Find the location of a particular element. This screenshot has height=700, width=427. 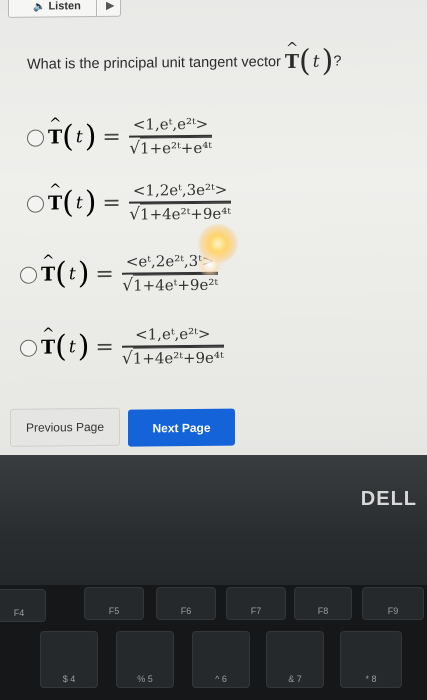

listen-toolbar: 🔈 Listen ▶ is located at coordinates (64, 9).